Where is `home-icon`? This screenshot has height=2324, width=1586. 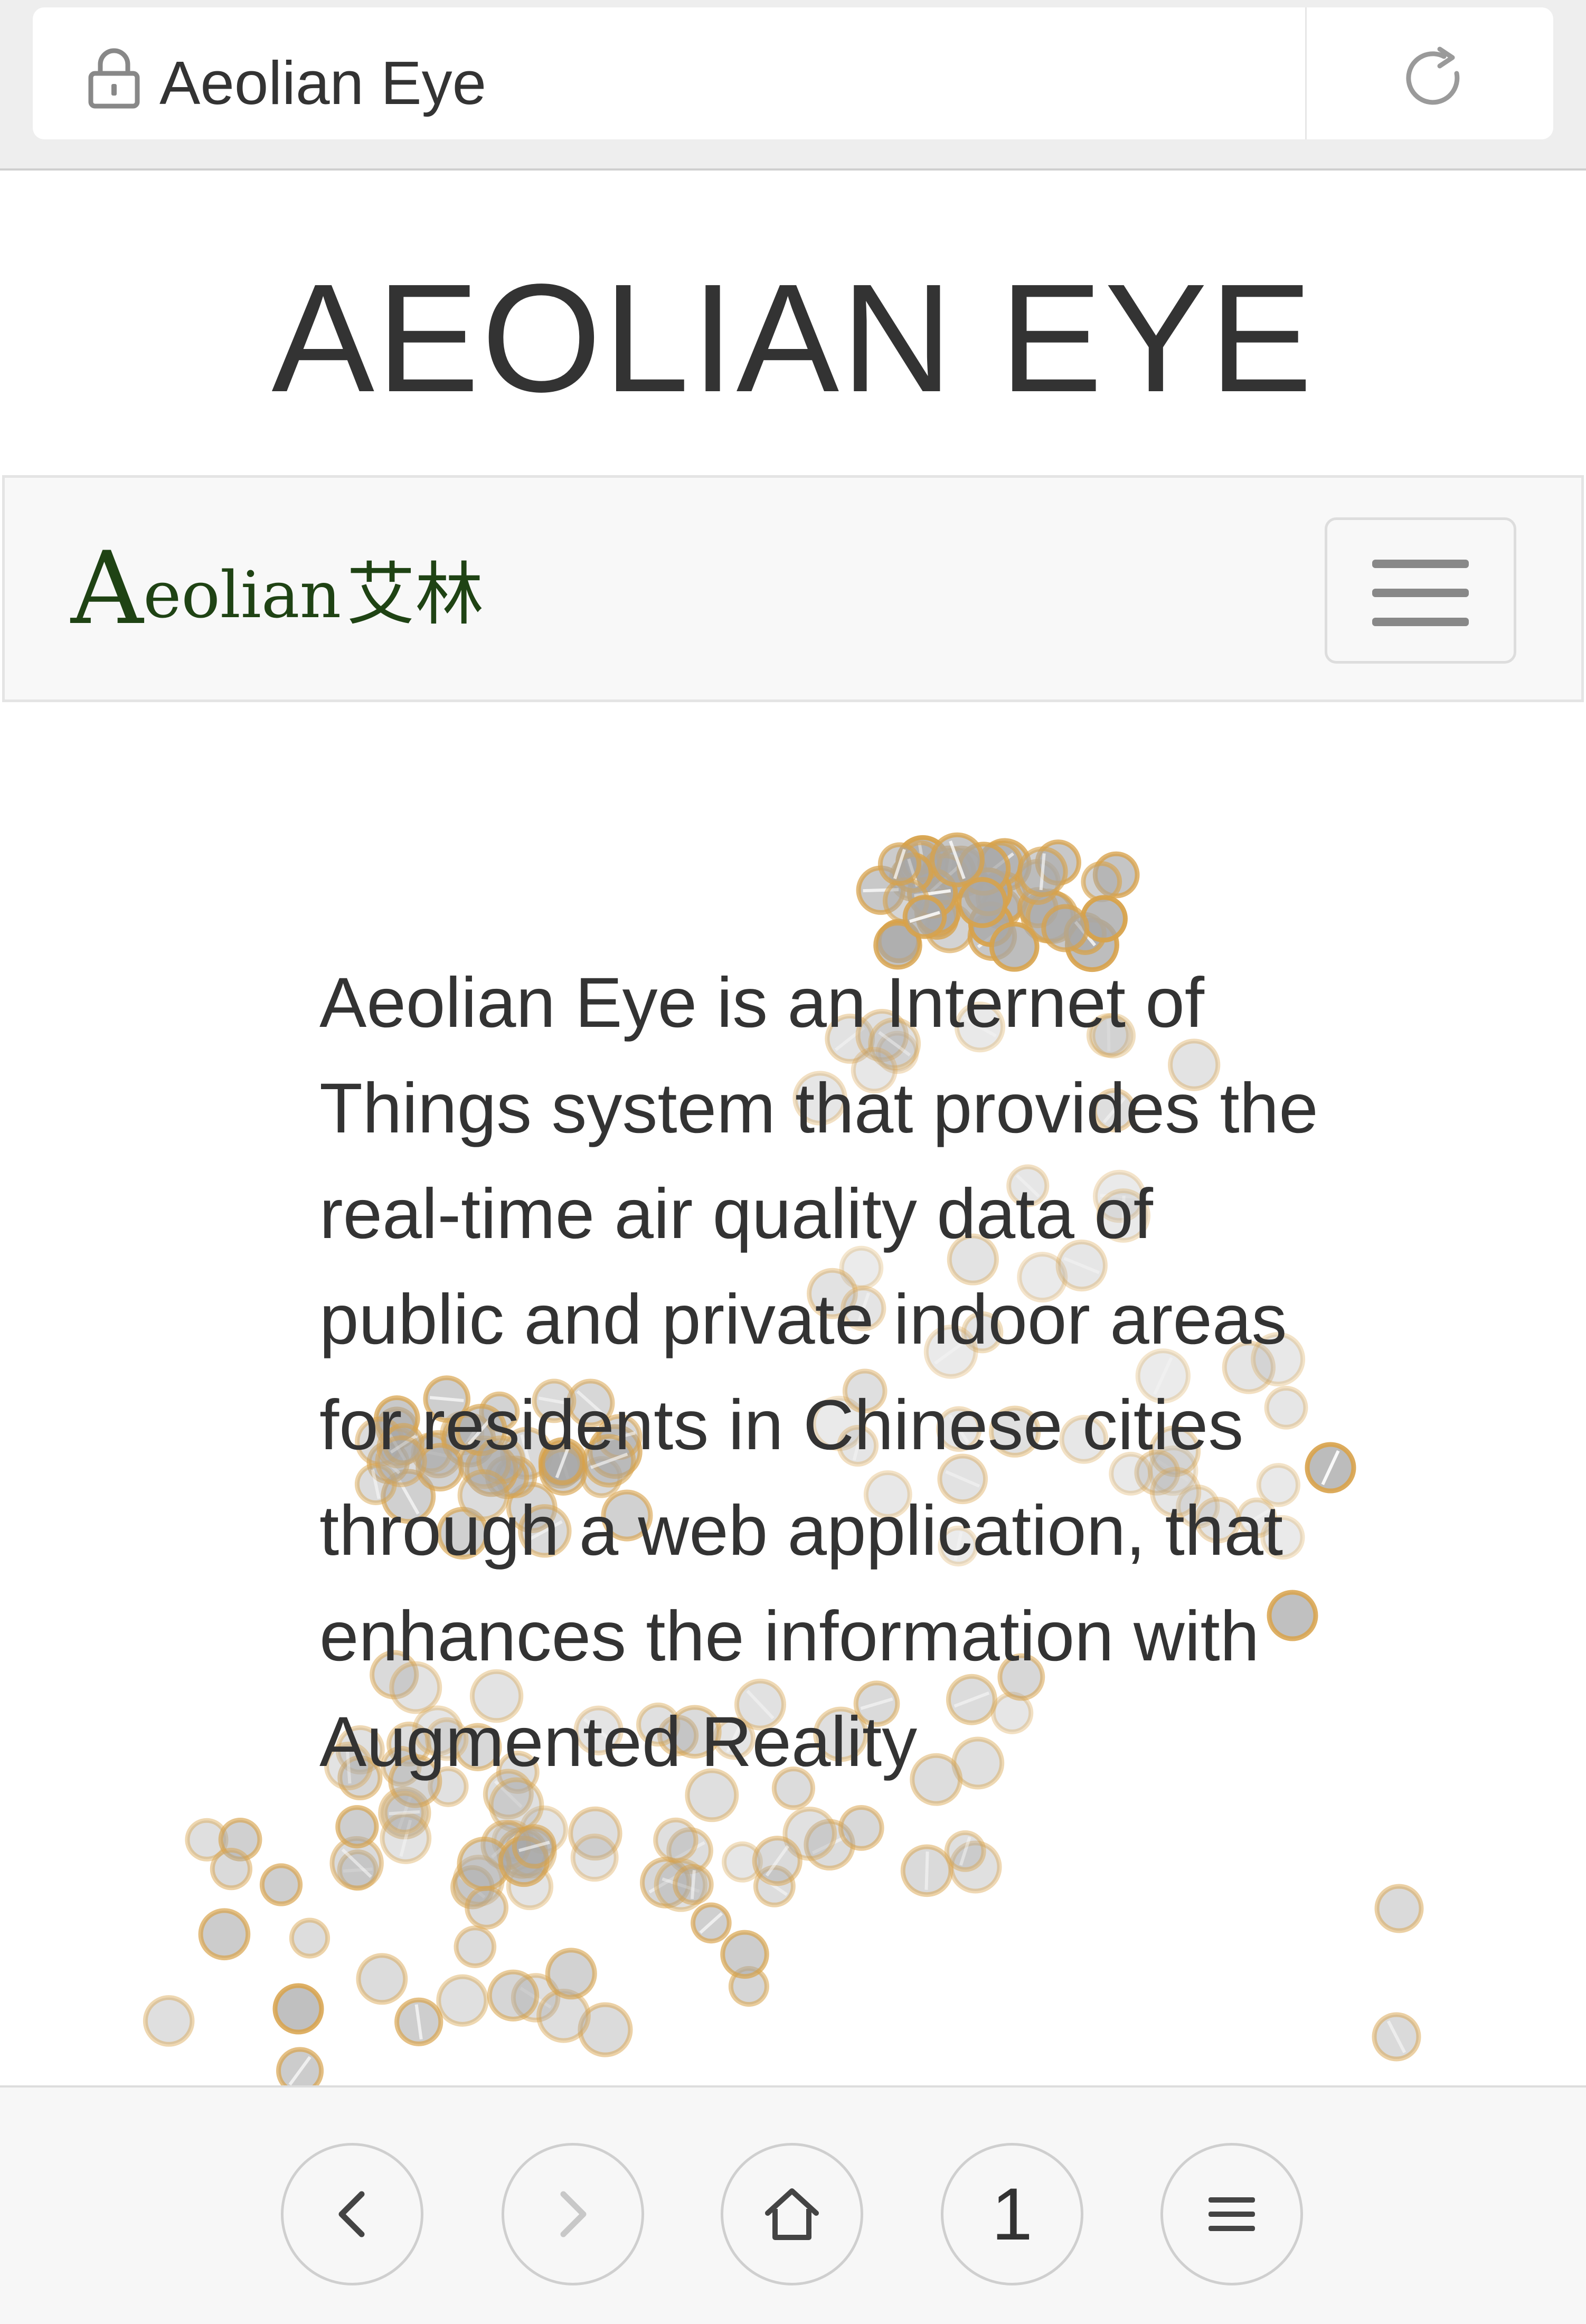 home-icon is located at coordinates (792, 2214).